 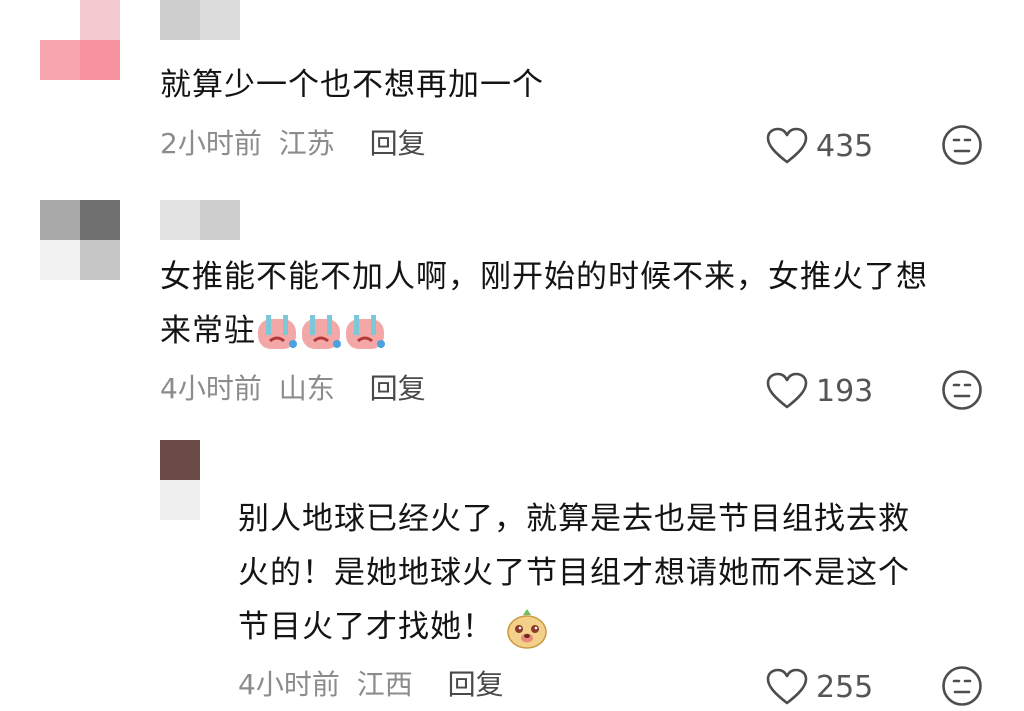 I want to click on reply-avatar, so click(x=180, y=480).